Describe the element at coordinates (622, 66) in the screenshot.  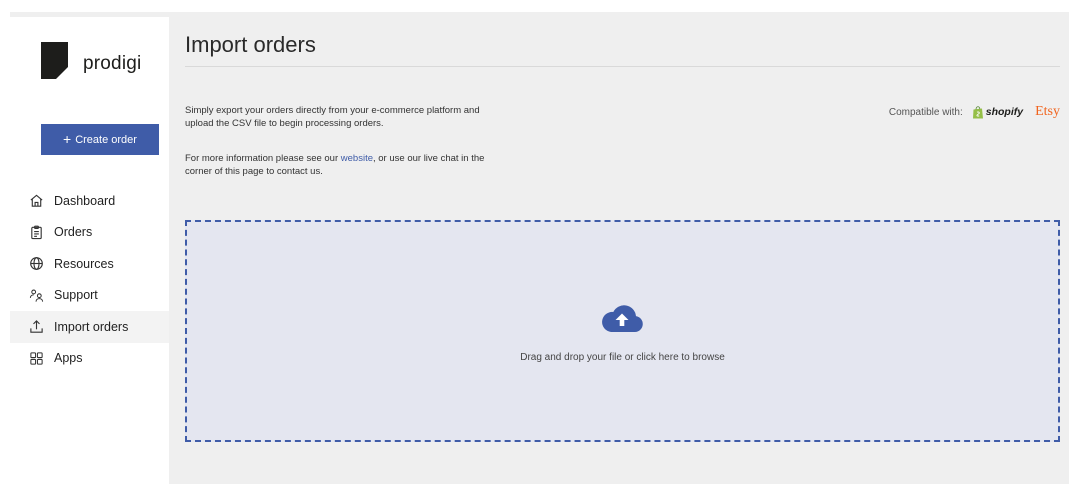
I see `title-divider` at that location.